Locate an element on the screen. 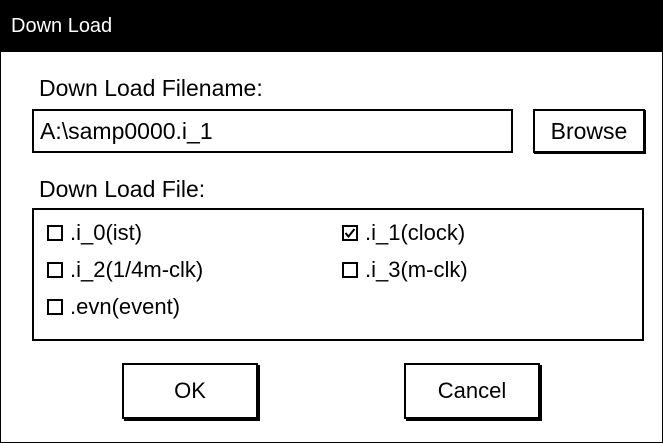 The height and width of the screenshot is (443, 663). checkbox-label: .evn(event) is located at coordinates (125, 306).